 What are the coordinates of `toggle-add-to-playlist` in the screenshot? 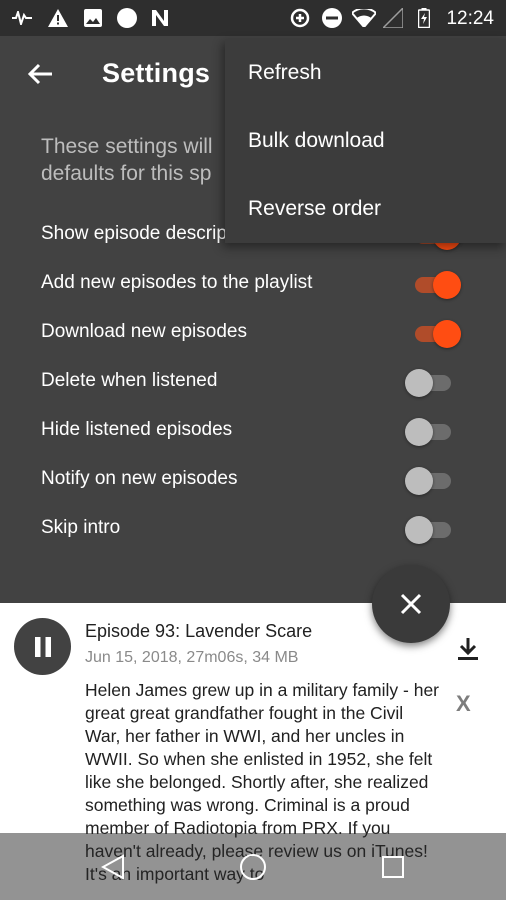 It's located at (434, 285).